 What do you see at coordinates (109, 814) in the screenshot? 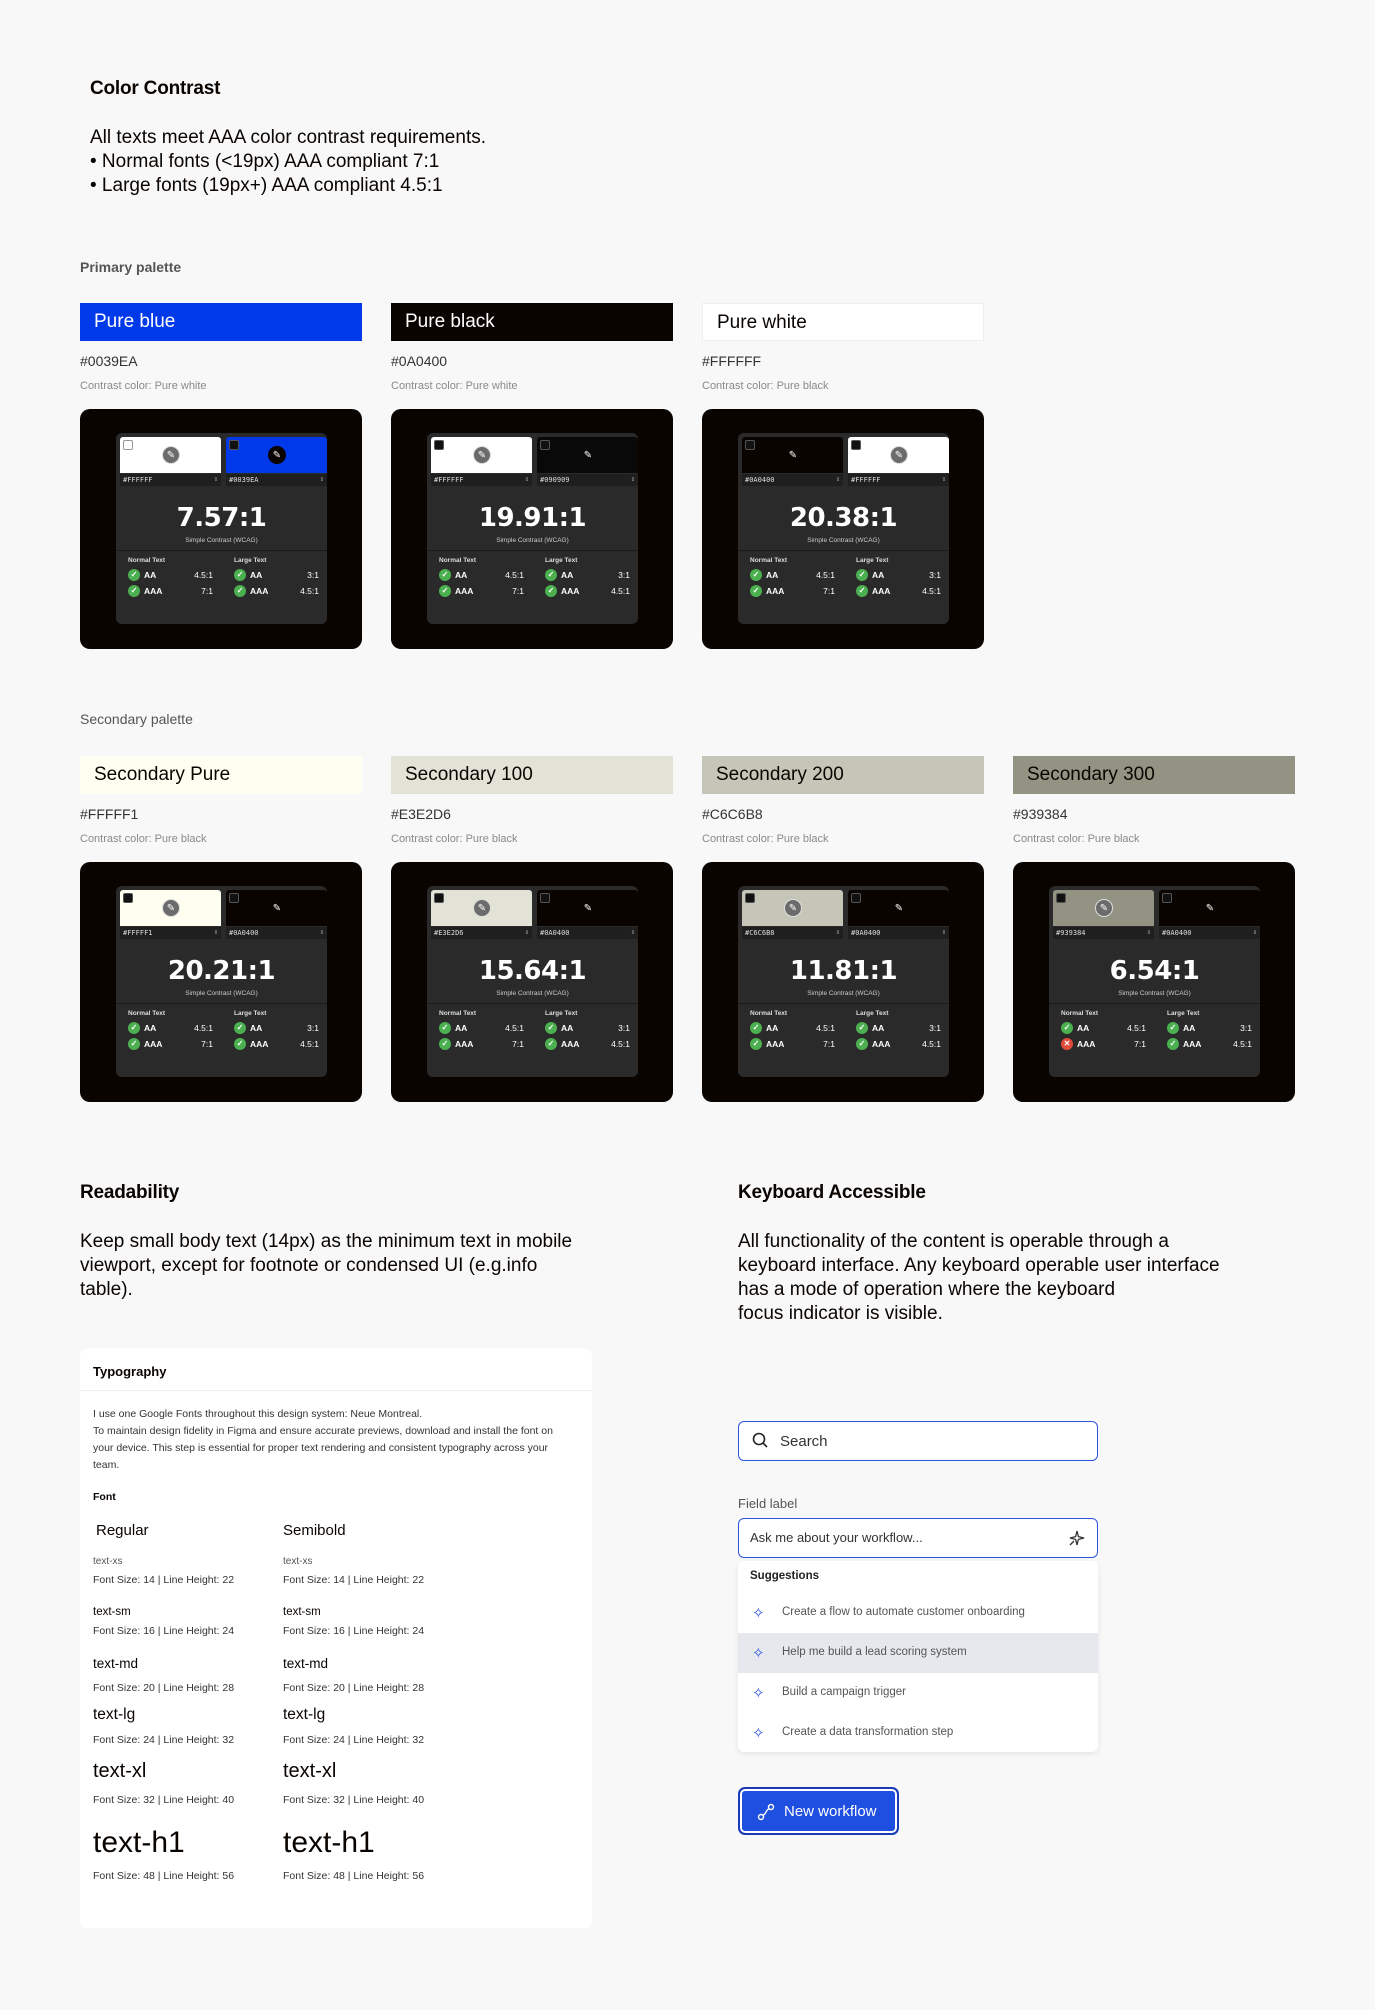
I see `swatch-hex: #FFFFF1` at bounding box center [109, 814].